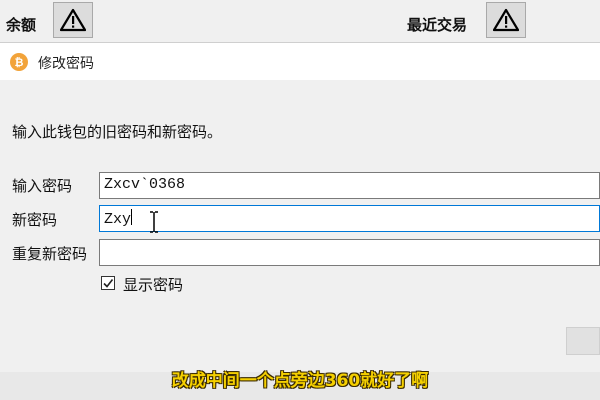 The height and width of the screenshot is (400, 600). What do you see at coordinates (349, 252) in the screenshot?
I see `repeat-password-input` at bounding box center [349, 252].